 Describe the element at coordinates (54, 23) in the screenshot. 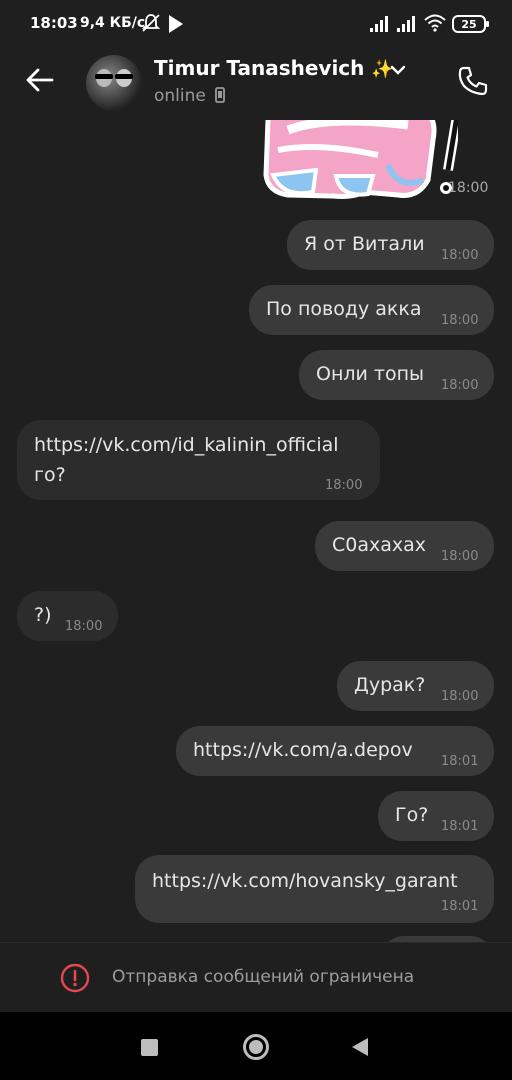

I see `status-time: 18:03` at that location.